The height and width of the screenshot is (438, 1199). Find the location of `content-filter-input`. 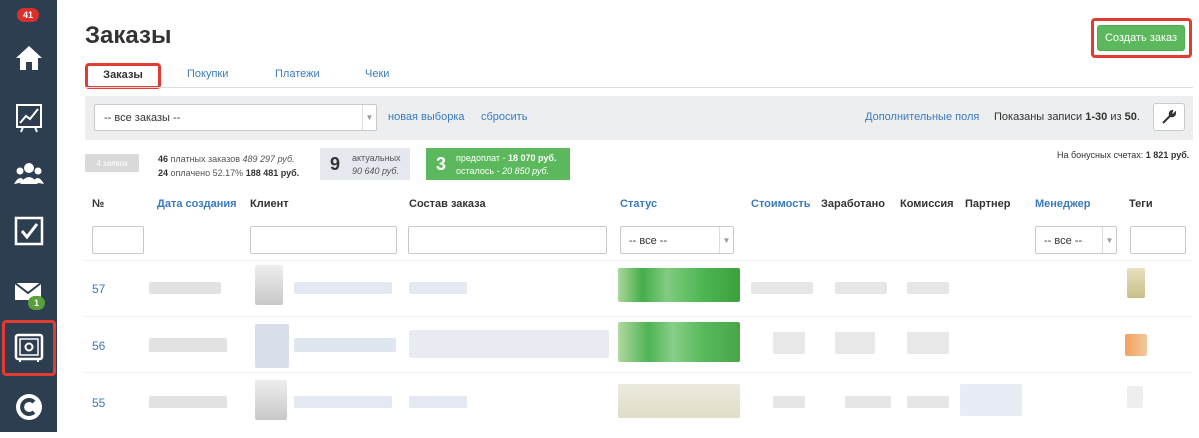

content-filter-input is located at coordinates (507, 240).